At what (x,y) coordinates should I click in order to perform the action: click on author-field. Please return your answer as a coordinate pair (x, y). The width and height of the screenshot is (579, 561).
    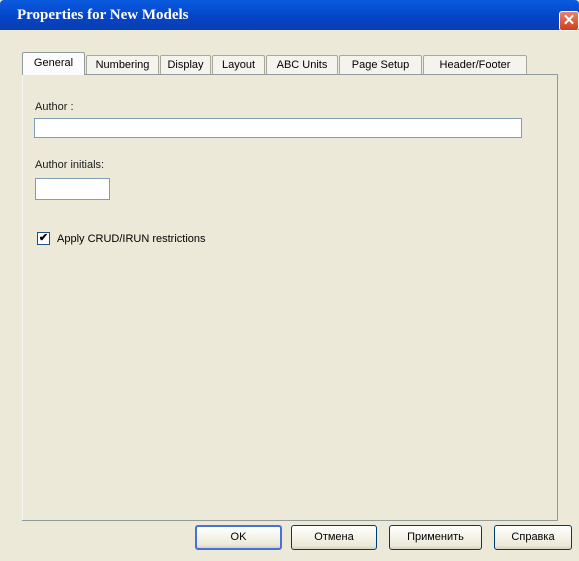
    Looking at the image, I should click on (278, 128).